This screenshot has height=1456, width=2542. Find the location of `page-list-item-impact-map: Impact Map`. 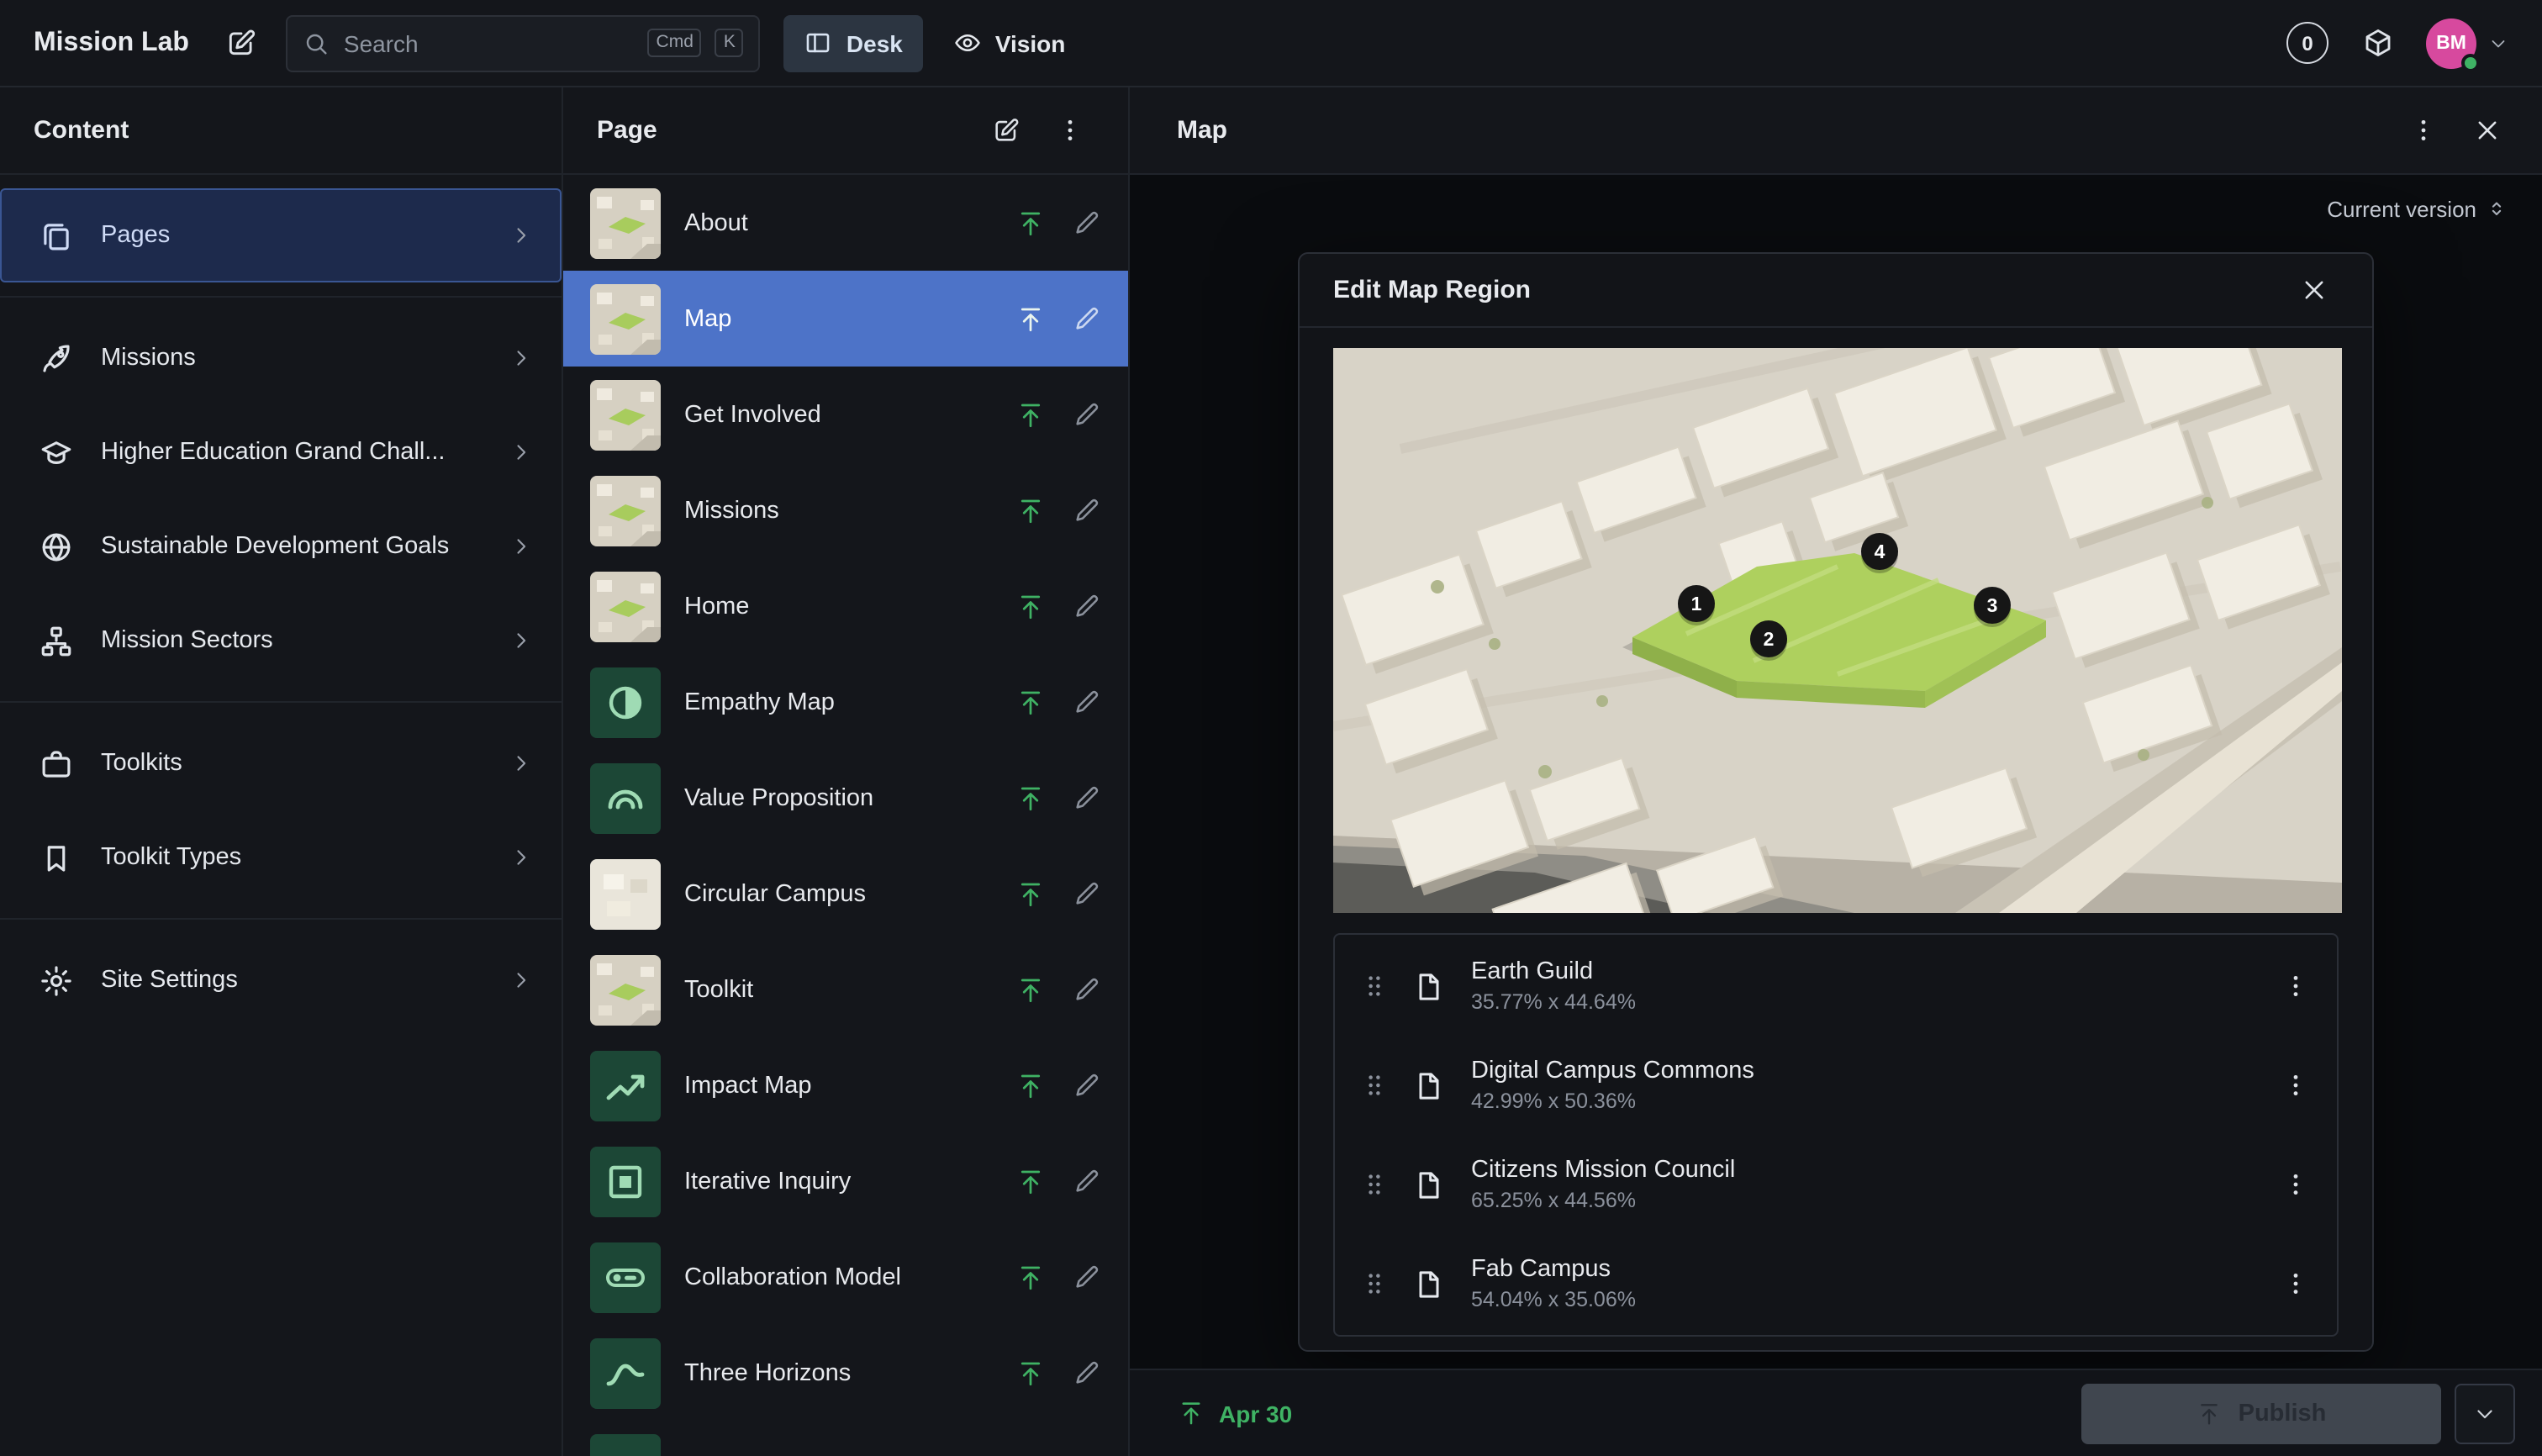

page-list-item-impact-map: Impact Map is located at coordinates (845, 1085).